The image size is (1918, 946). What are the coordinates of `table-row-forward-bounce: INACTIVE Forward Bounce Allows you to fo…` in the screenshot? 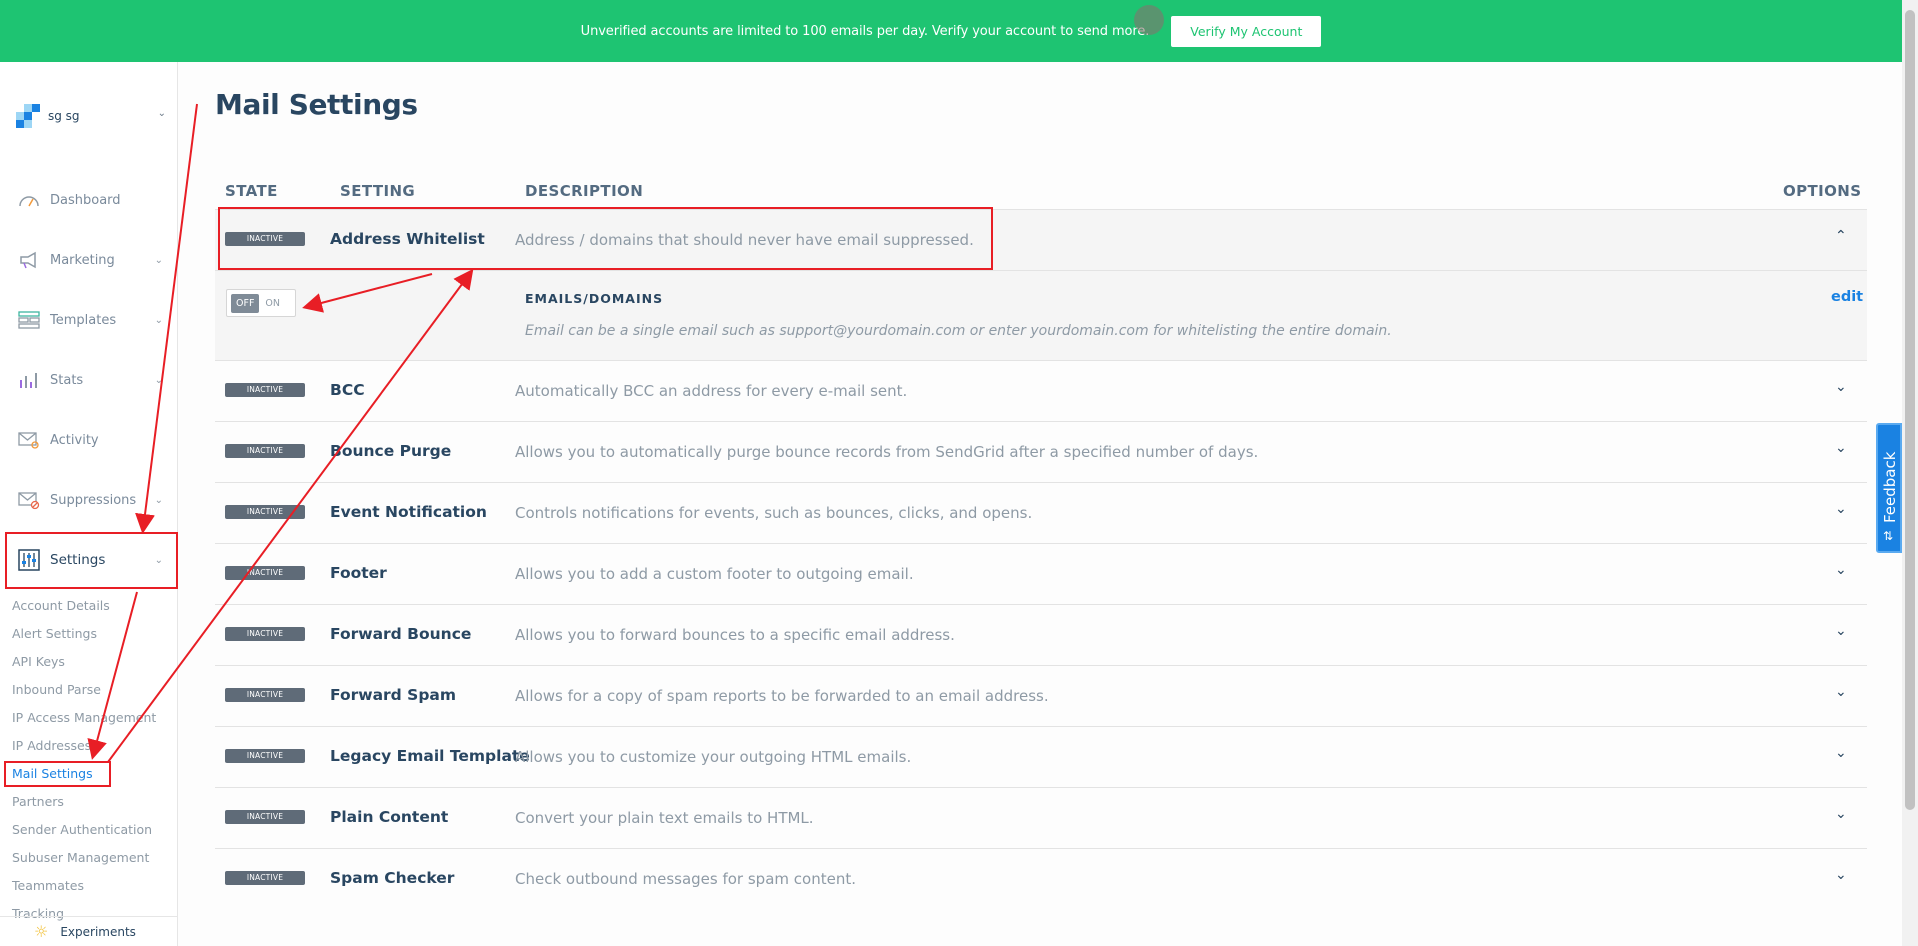 It's located at (1041, 635).